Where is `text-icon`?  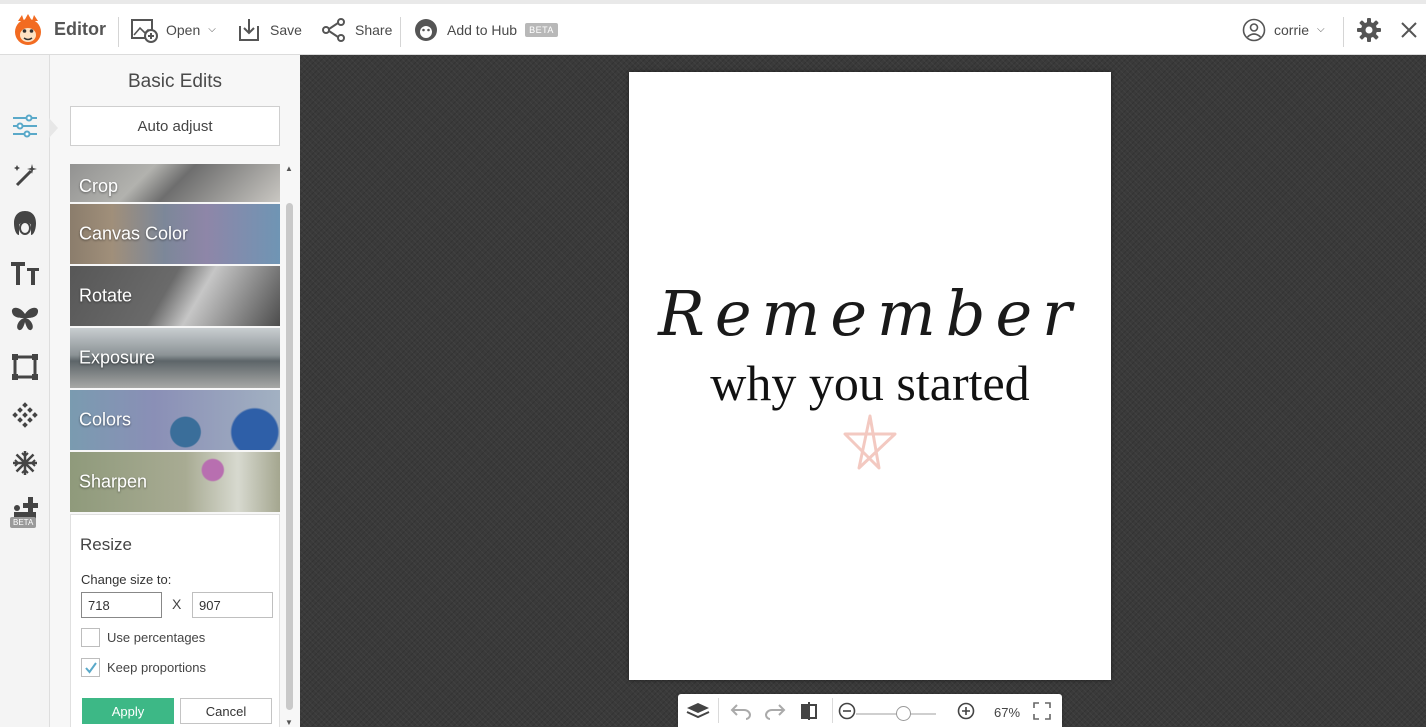
text-icon is located at coordinates (25, 273).